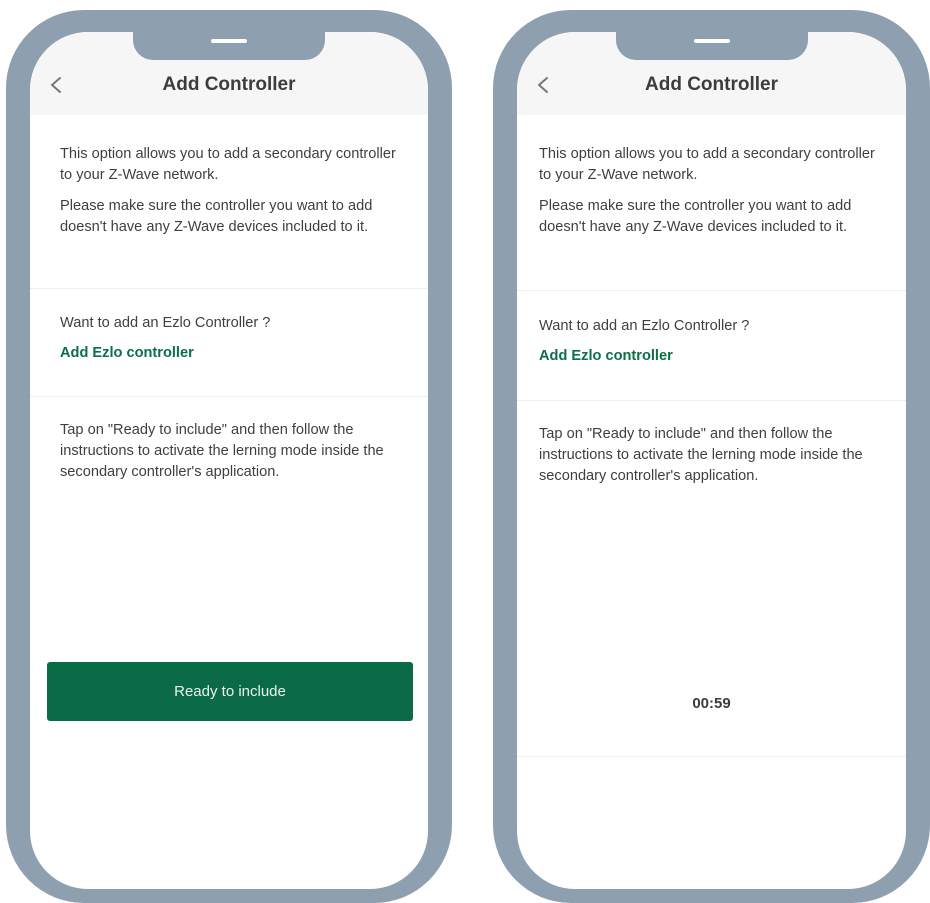 The width and height of the screenshot is (930, 903). I want to click on ready-to-include-button: Ready to include, so click(230, 691).